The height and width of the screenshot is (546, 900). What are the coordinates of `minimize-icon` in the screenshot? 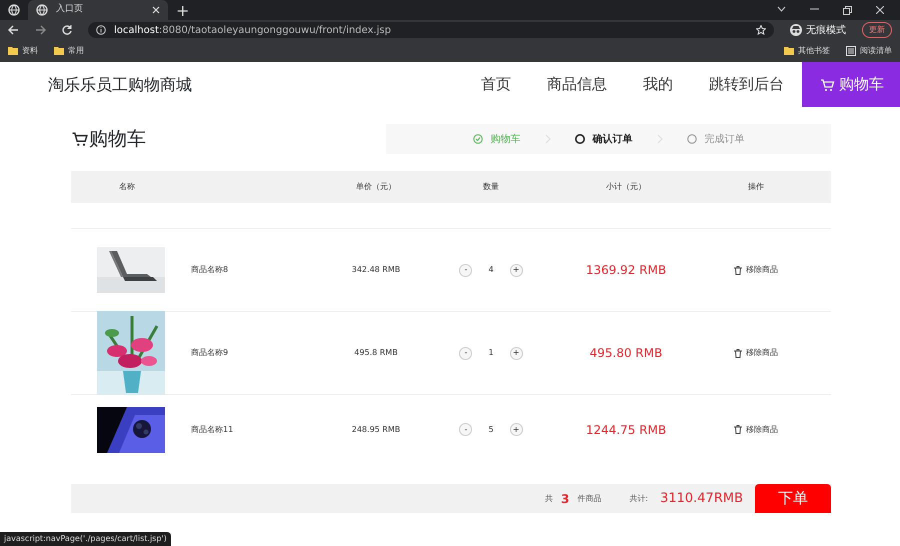 It's located at (814, 9).